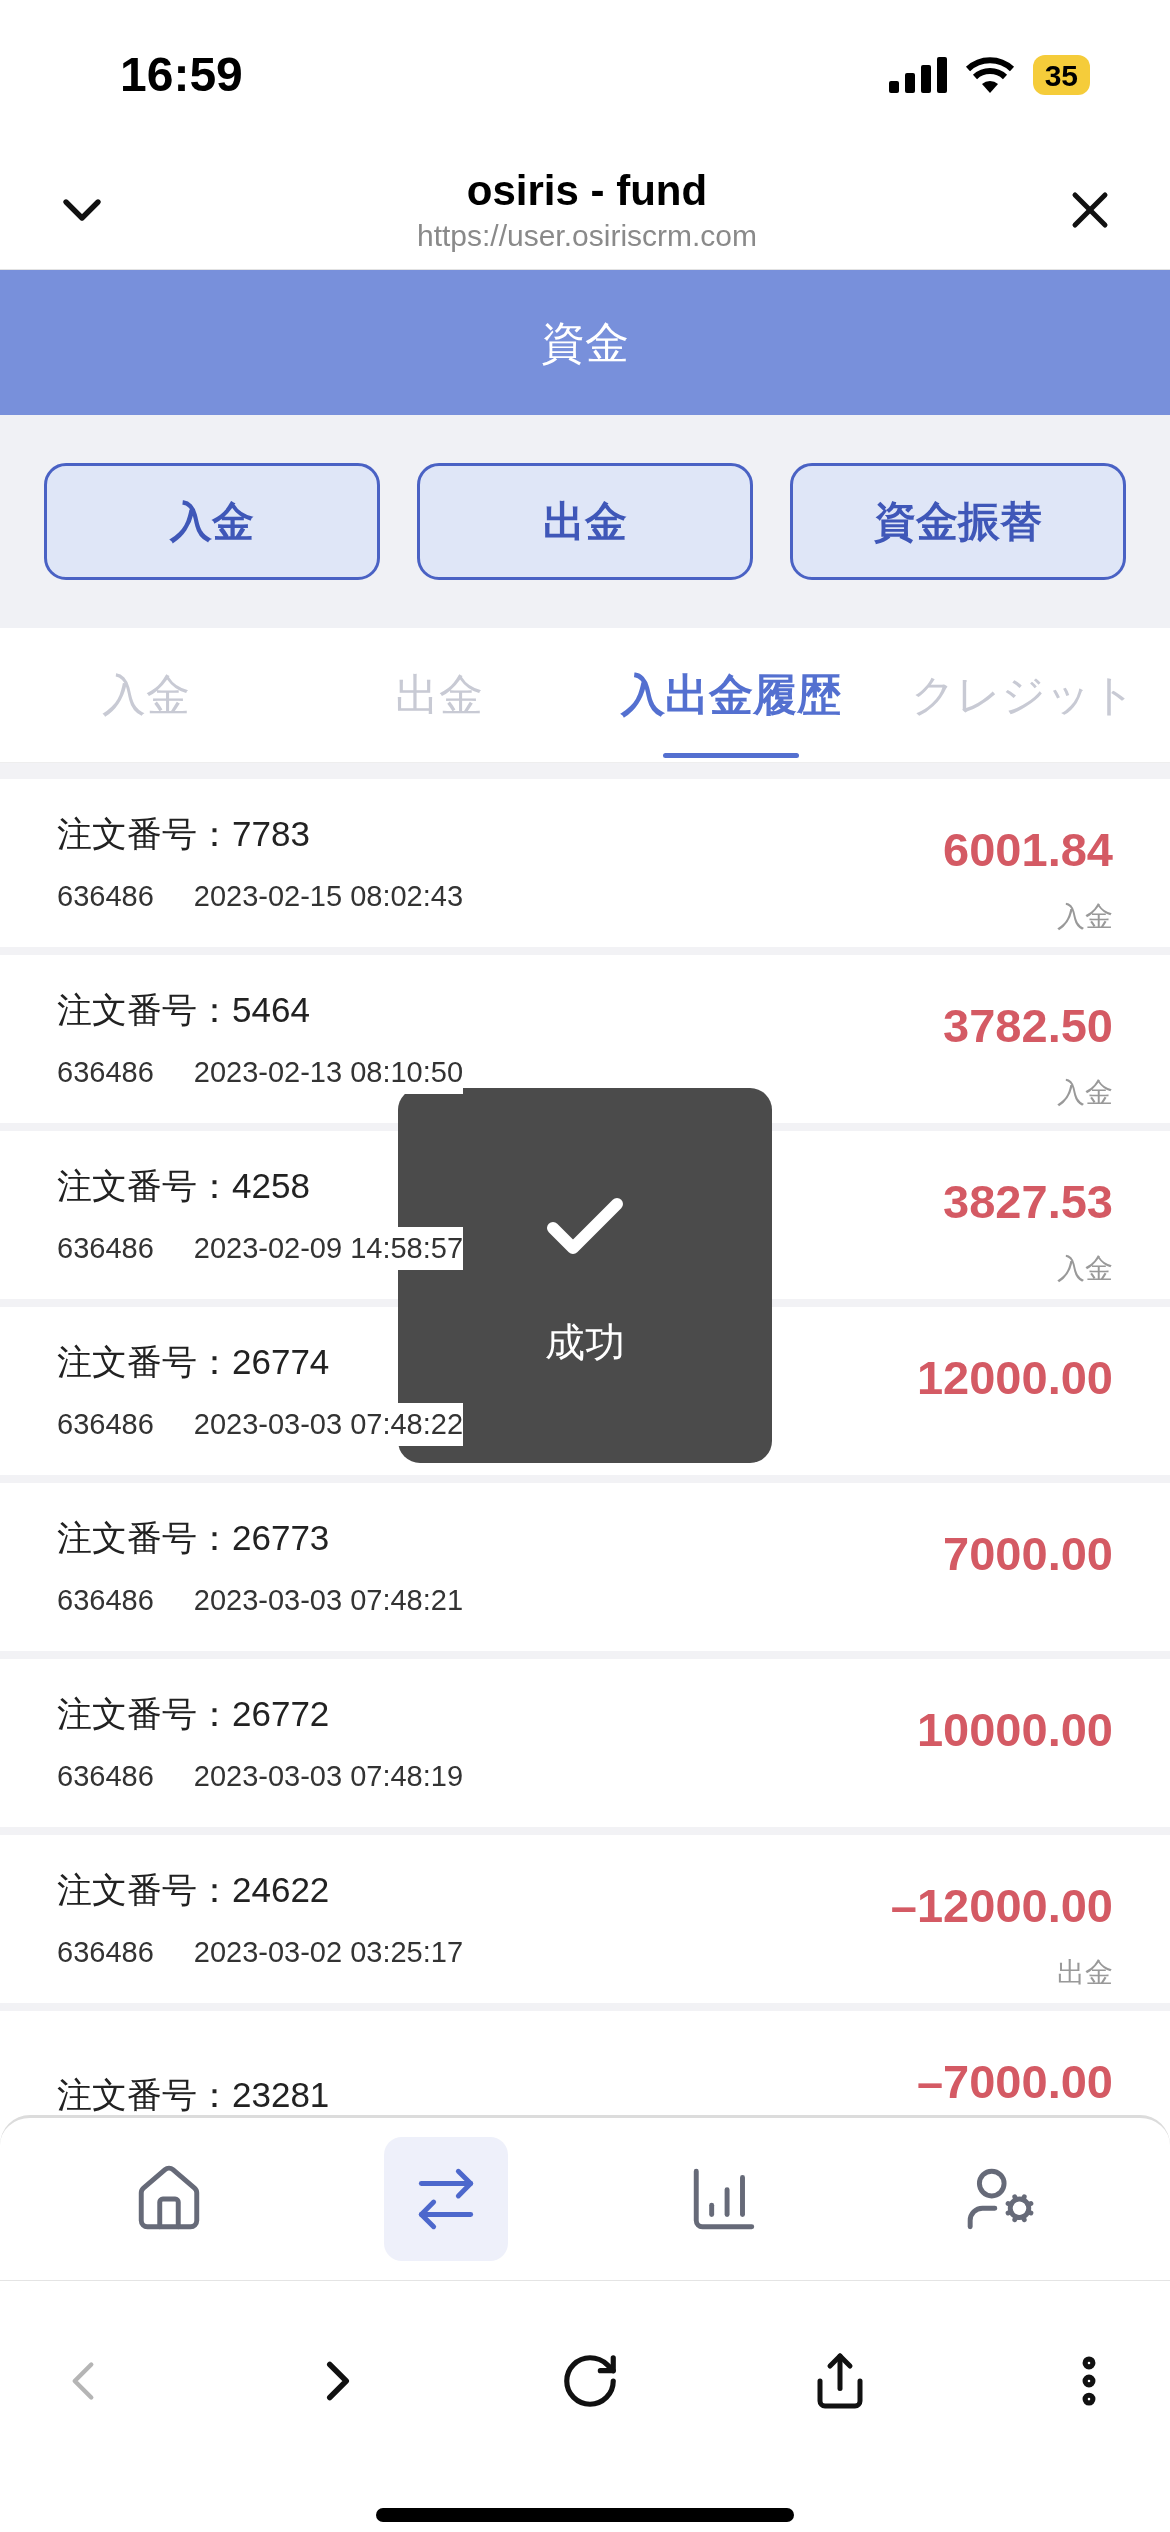 The image size is (1170, 2532). What do you see at coordinates (1028, 1026) in the screenshot?
I see `amount: 3782.50` at bounding box center [1028, 1026].